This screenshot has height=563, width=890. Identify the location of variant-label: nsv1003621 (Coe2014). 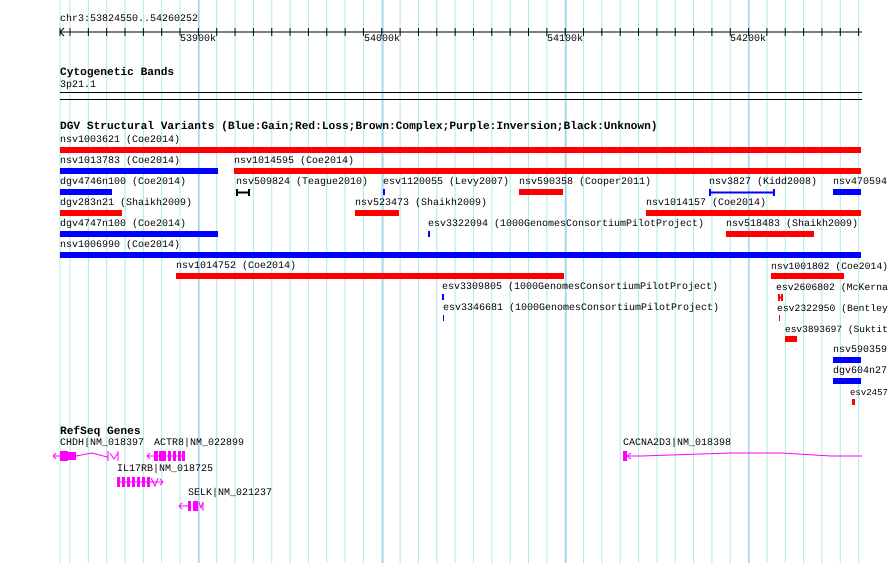
(120, 140).